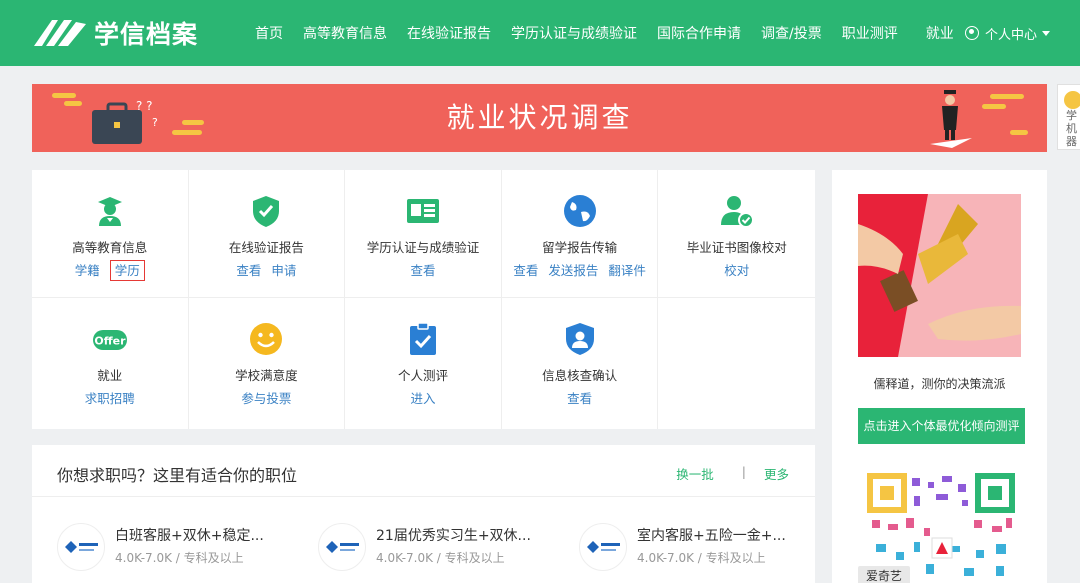 Image resolution: width=1080 pixels, height=583 pixels. I want to click on shield-user-icon, so click(579, 339).